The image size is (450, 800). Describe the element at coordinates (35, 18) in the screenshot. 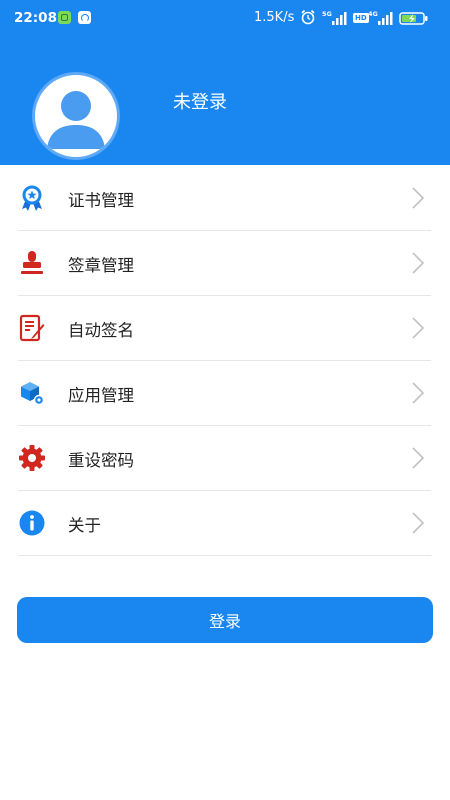

I see `status-time: 22:08` at that location.